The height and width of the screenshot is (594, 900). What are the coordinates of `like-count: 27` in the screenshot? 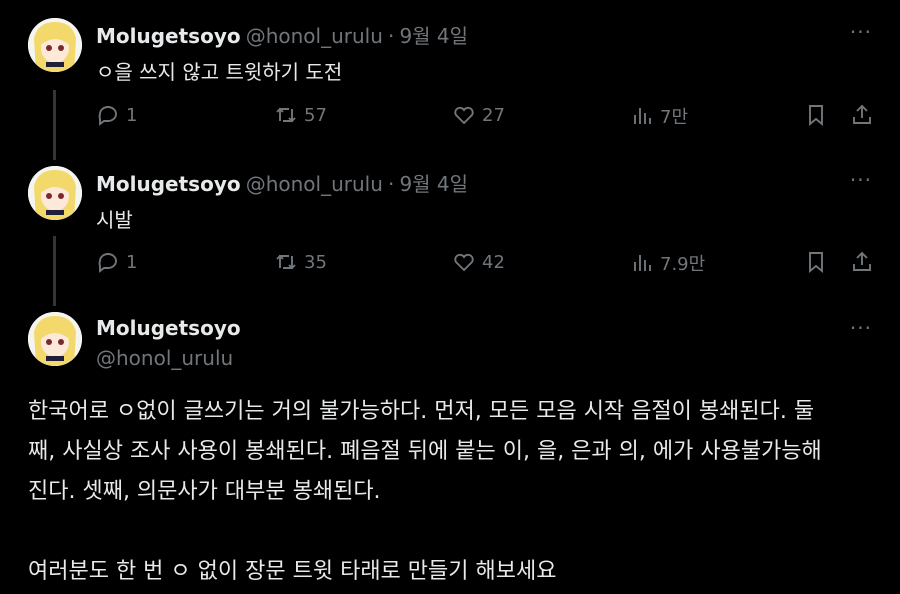 It's located at (493, 115).